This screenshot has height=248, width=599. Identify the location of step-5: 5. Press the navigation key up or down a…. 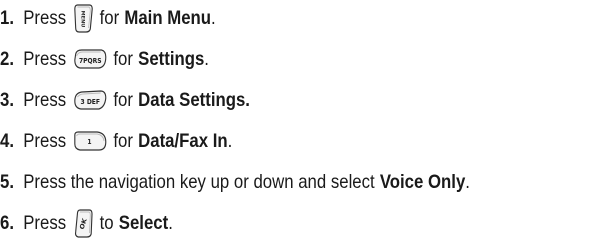
(235, 182).